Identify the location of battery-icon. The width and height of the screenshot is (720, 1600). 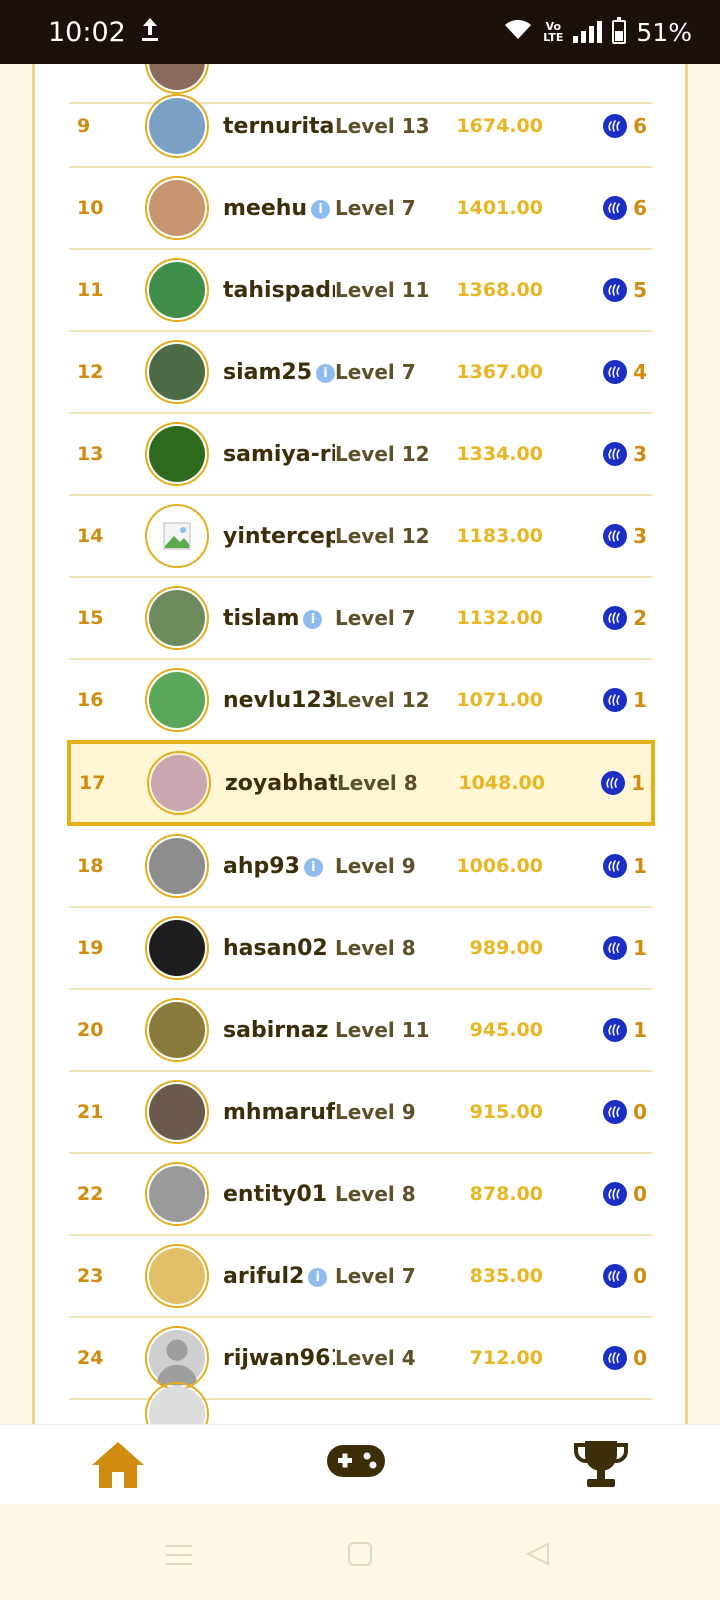
(619, 30).